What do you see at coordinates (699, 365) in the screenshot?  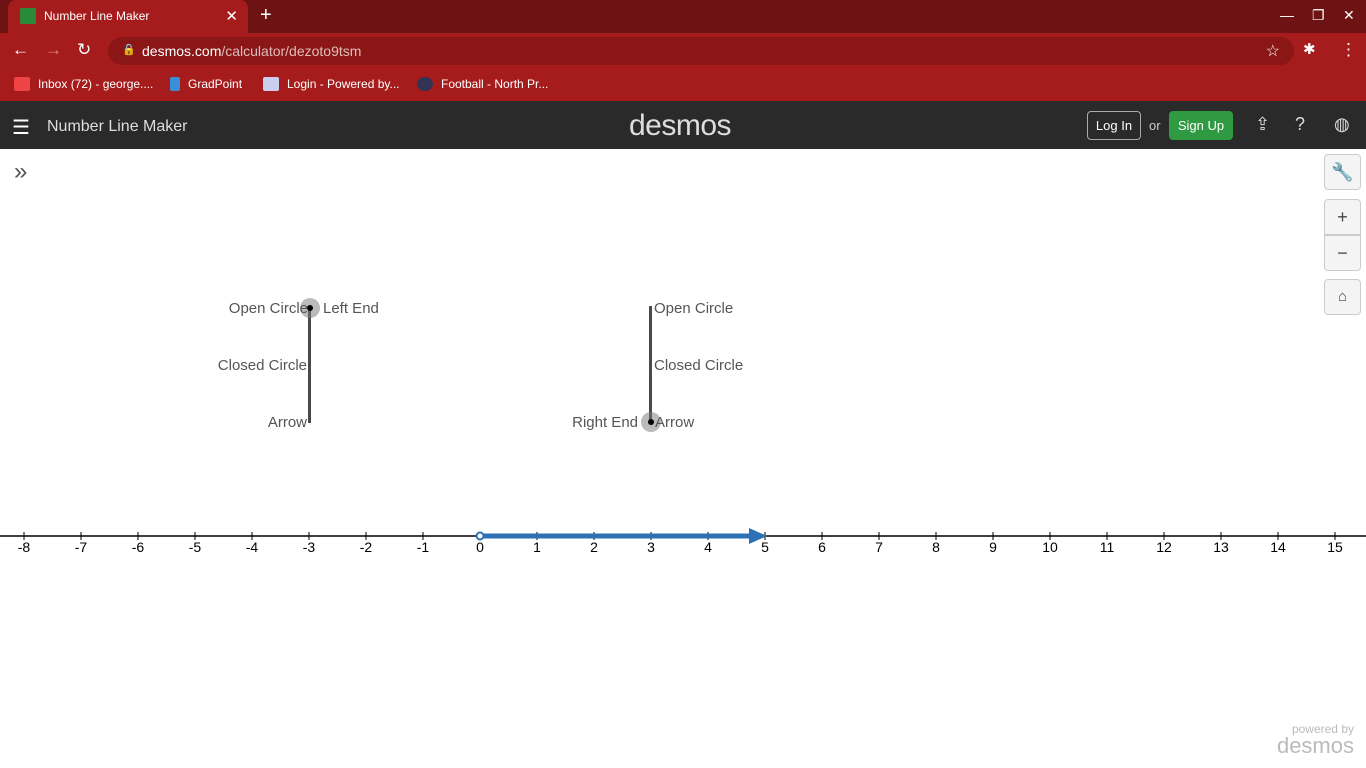 I see `right-closed-circle-label: Closed Circle` at bounding box center [699, 365].